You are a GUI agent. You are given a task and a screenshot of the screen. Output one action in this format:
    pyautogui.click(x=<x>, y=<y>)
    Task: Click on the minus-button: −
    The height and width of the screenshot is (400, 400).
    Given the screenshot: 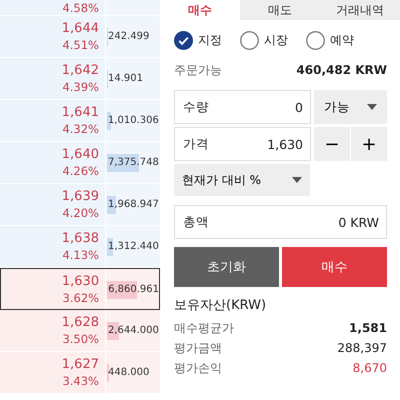 What is the action you would take?
    pyautogui.click(x=332, y=144)
    